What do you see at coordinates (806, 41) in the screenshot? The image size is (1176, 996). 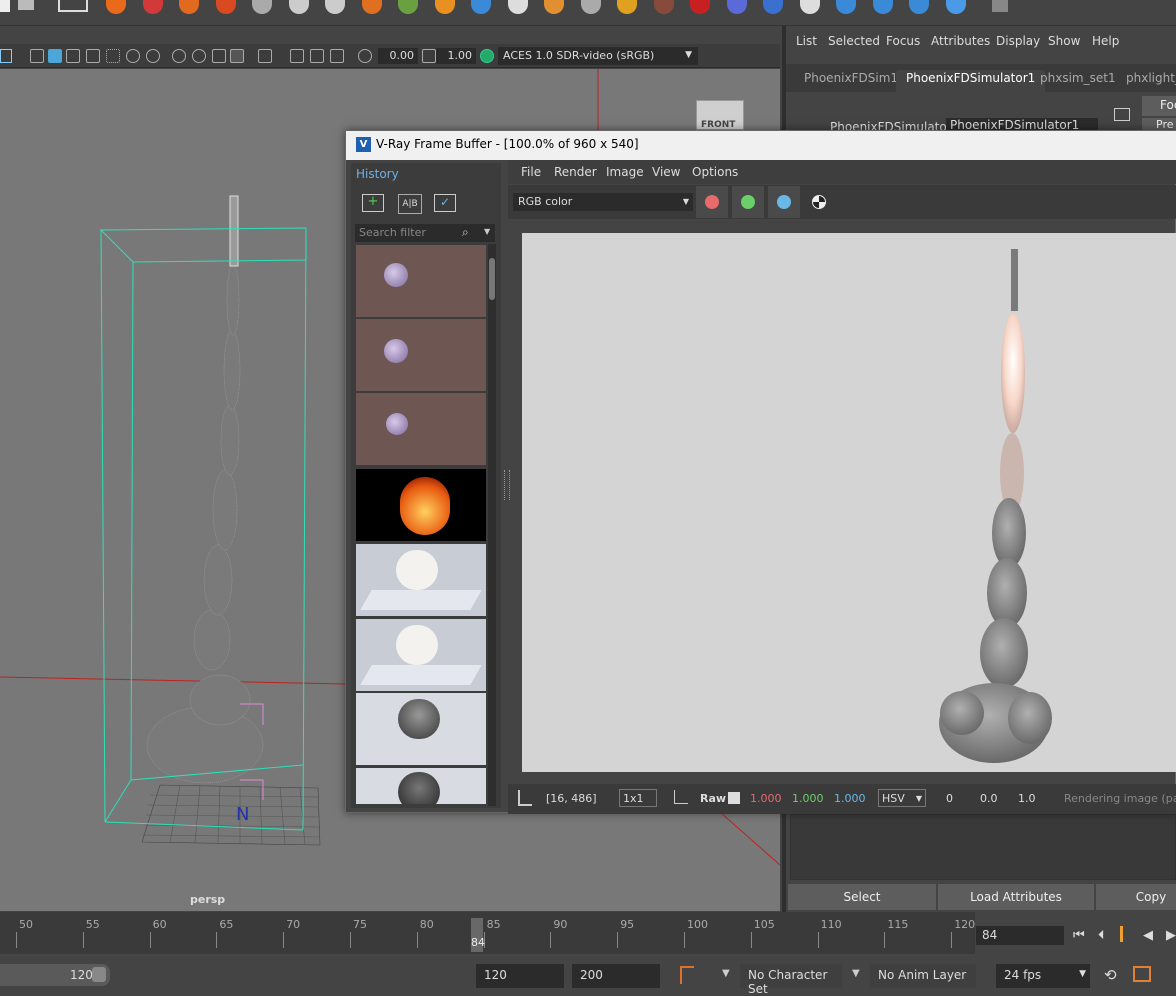 I see `ae-menu-list: List` at bounding box center [806, 41].